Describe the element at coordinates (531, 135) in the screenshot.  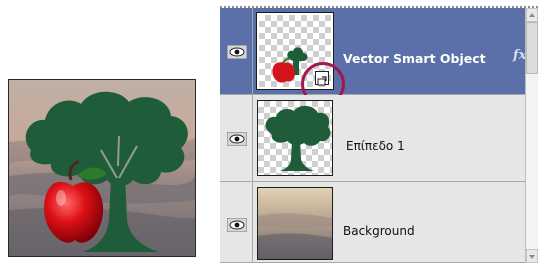
I see `layers-scrollbar` at that location.